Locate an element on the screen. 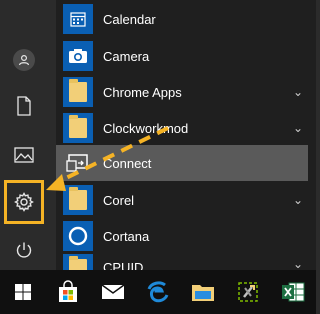 Image resolution: width=320 pixels, height=314 pixels. taskbar-file-explorer-button is located at coordinates (203, 292).